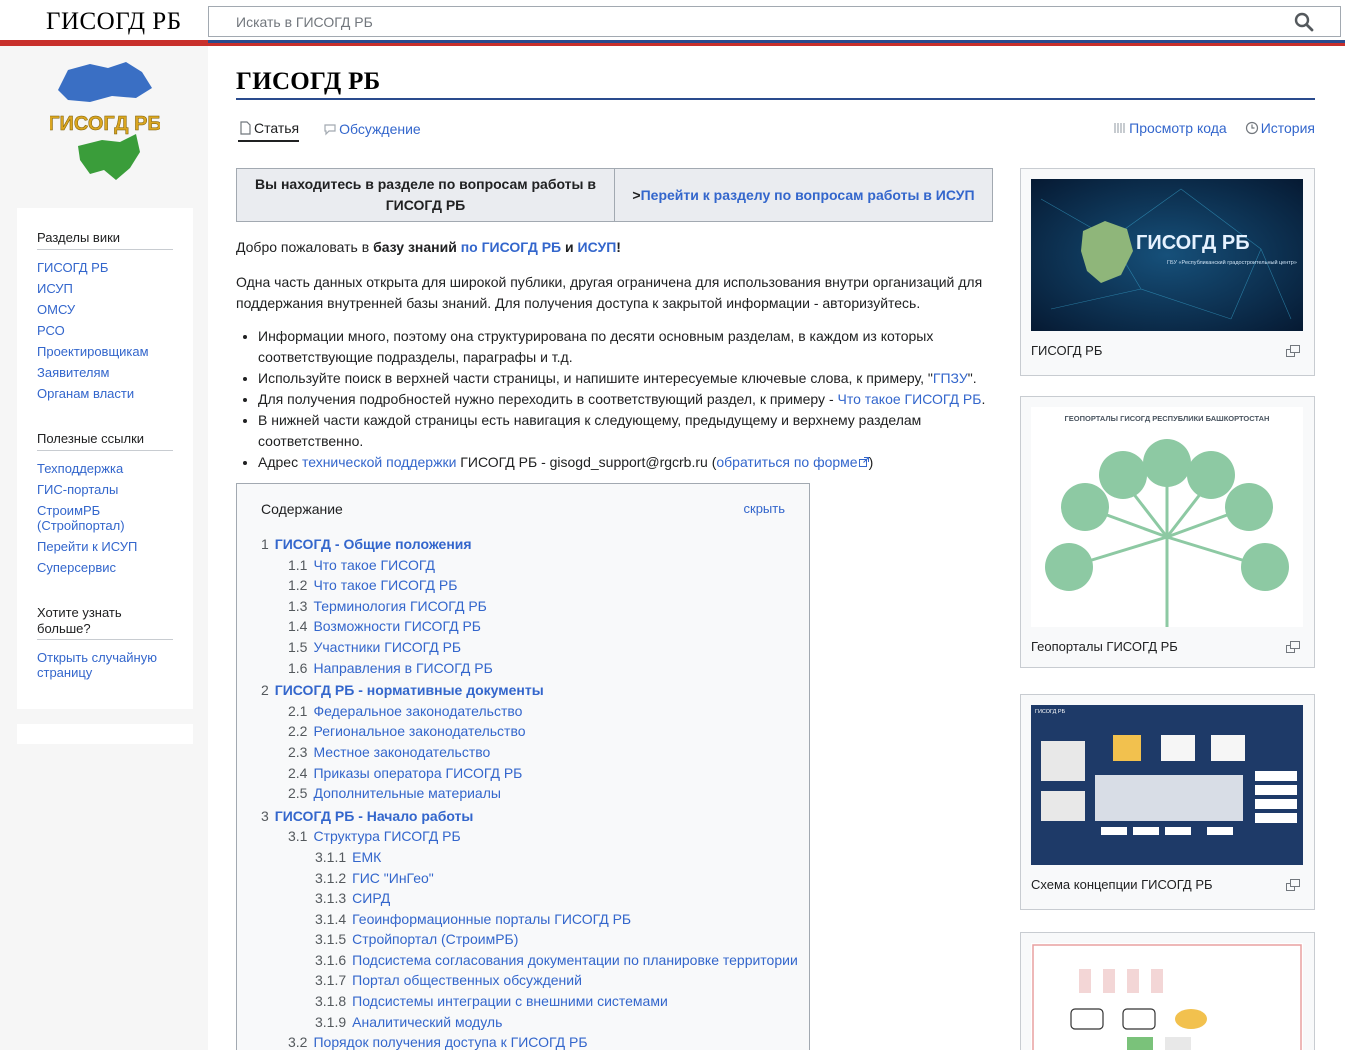 This screenshot has height=1050, width=1345. What do you see at coordinates (531, 606) in the screenshot?
I see `toc-item: 1.3 Терминология ГИСОГД РБ` at bounding box center [531, 606].